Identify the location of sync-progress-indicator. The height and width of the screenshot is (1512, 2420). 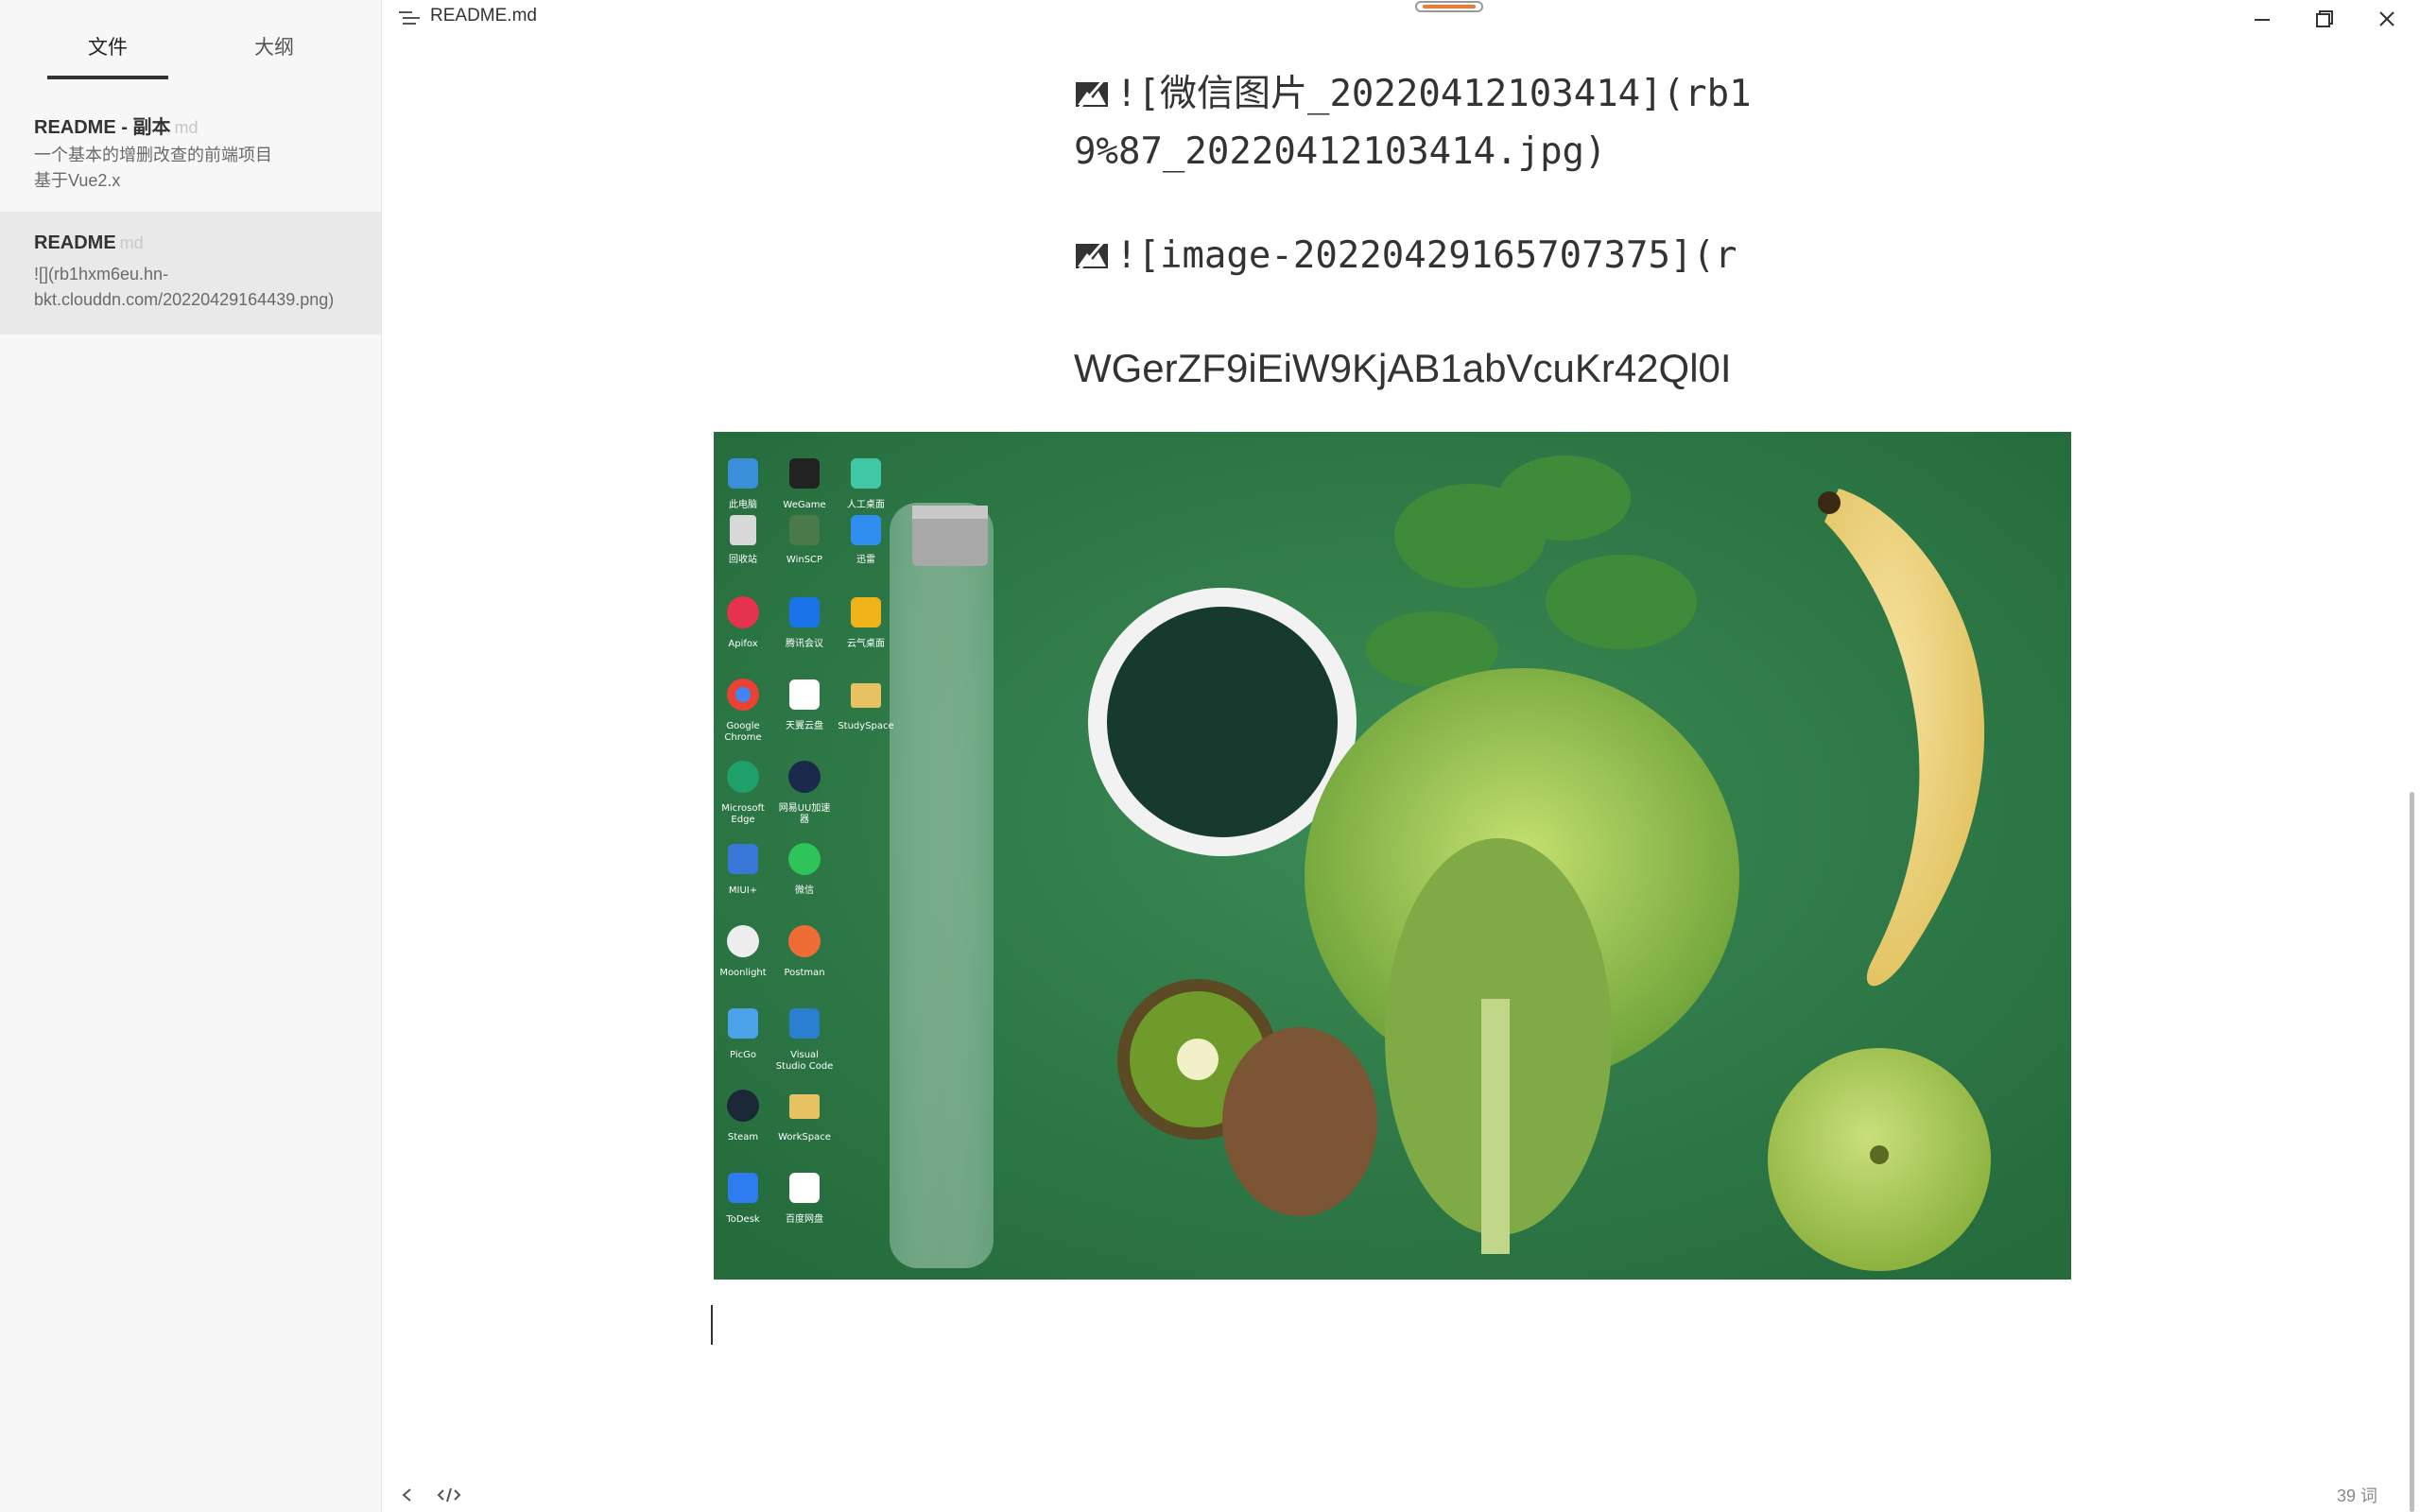
(1449, 6).